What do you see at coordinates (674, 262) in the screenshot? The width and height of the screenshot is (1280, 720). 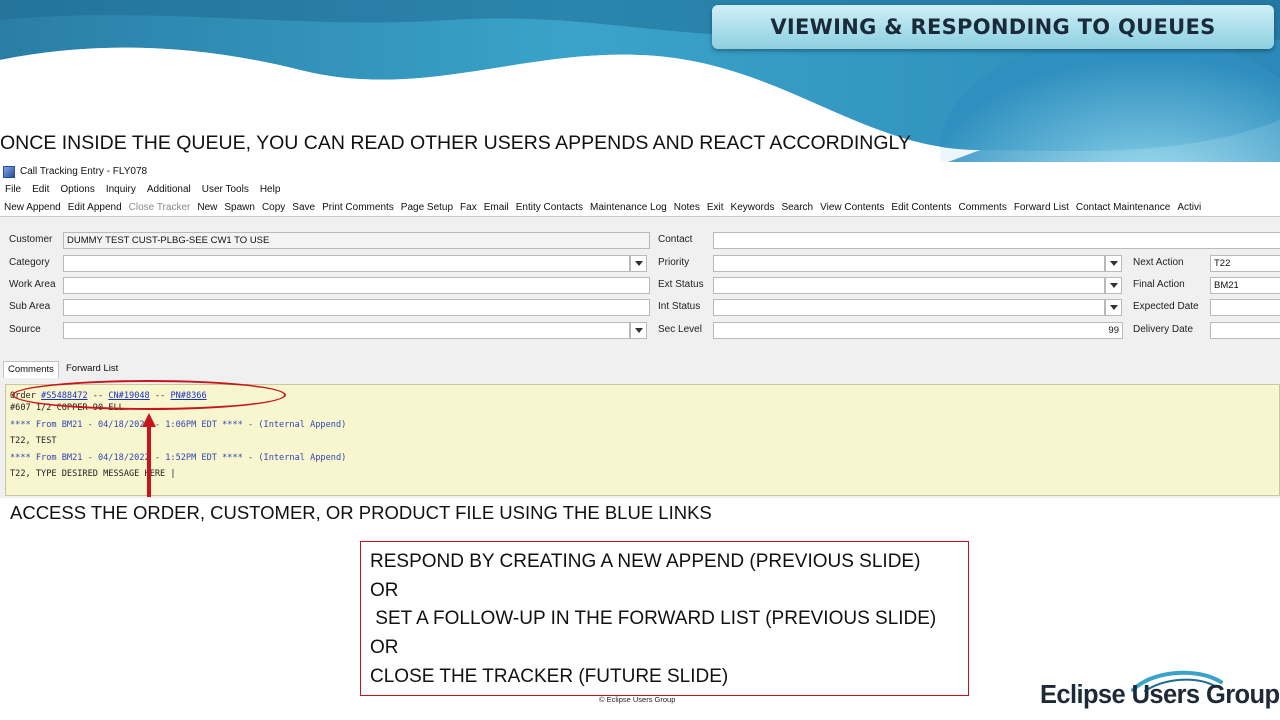 I see `priority-label: Priority` at bounding box center [674, 262].